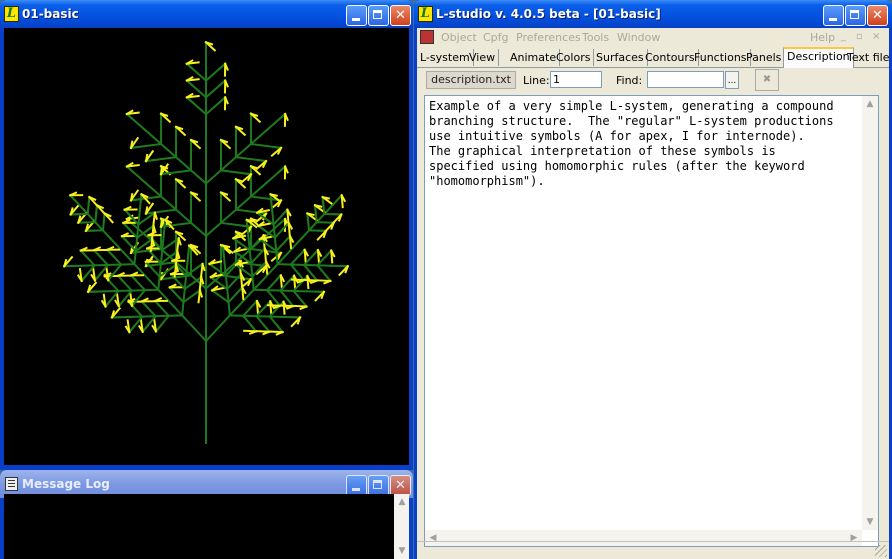 This screenshot has width=892, height=559. What do you see at coordinates (721, 57) in the screenshot?
I see `tab-functions: Functions` at bounding box center [721, 57].